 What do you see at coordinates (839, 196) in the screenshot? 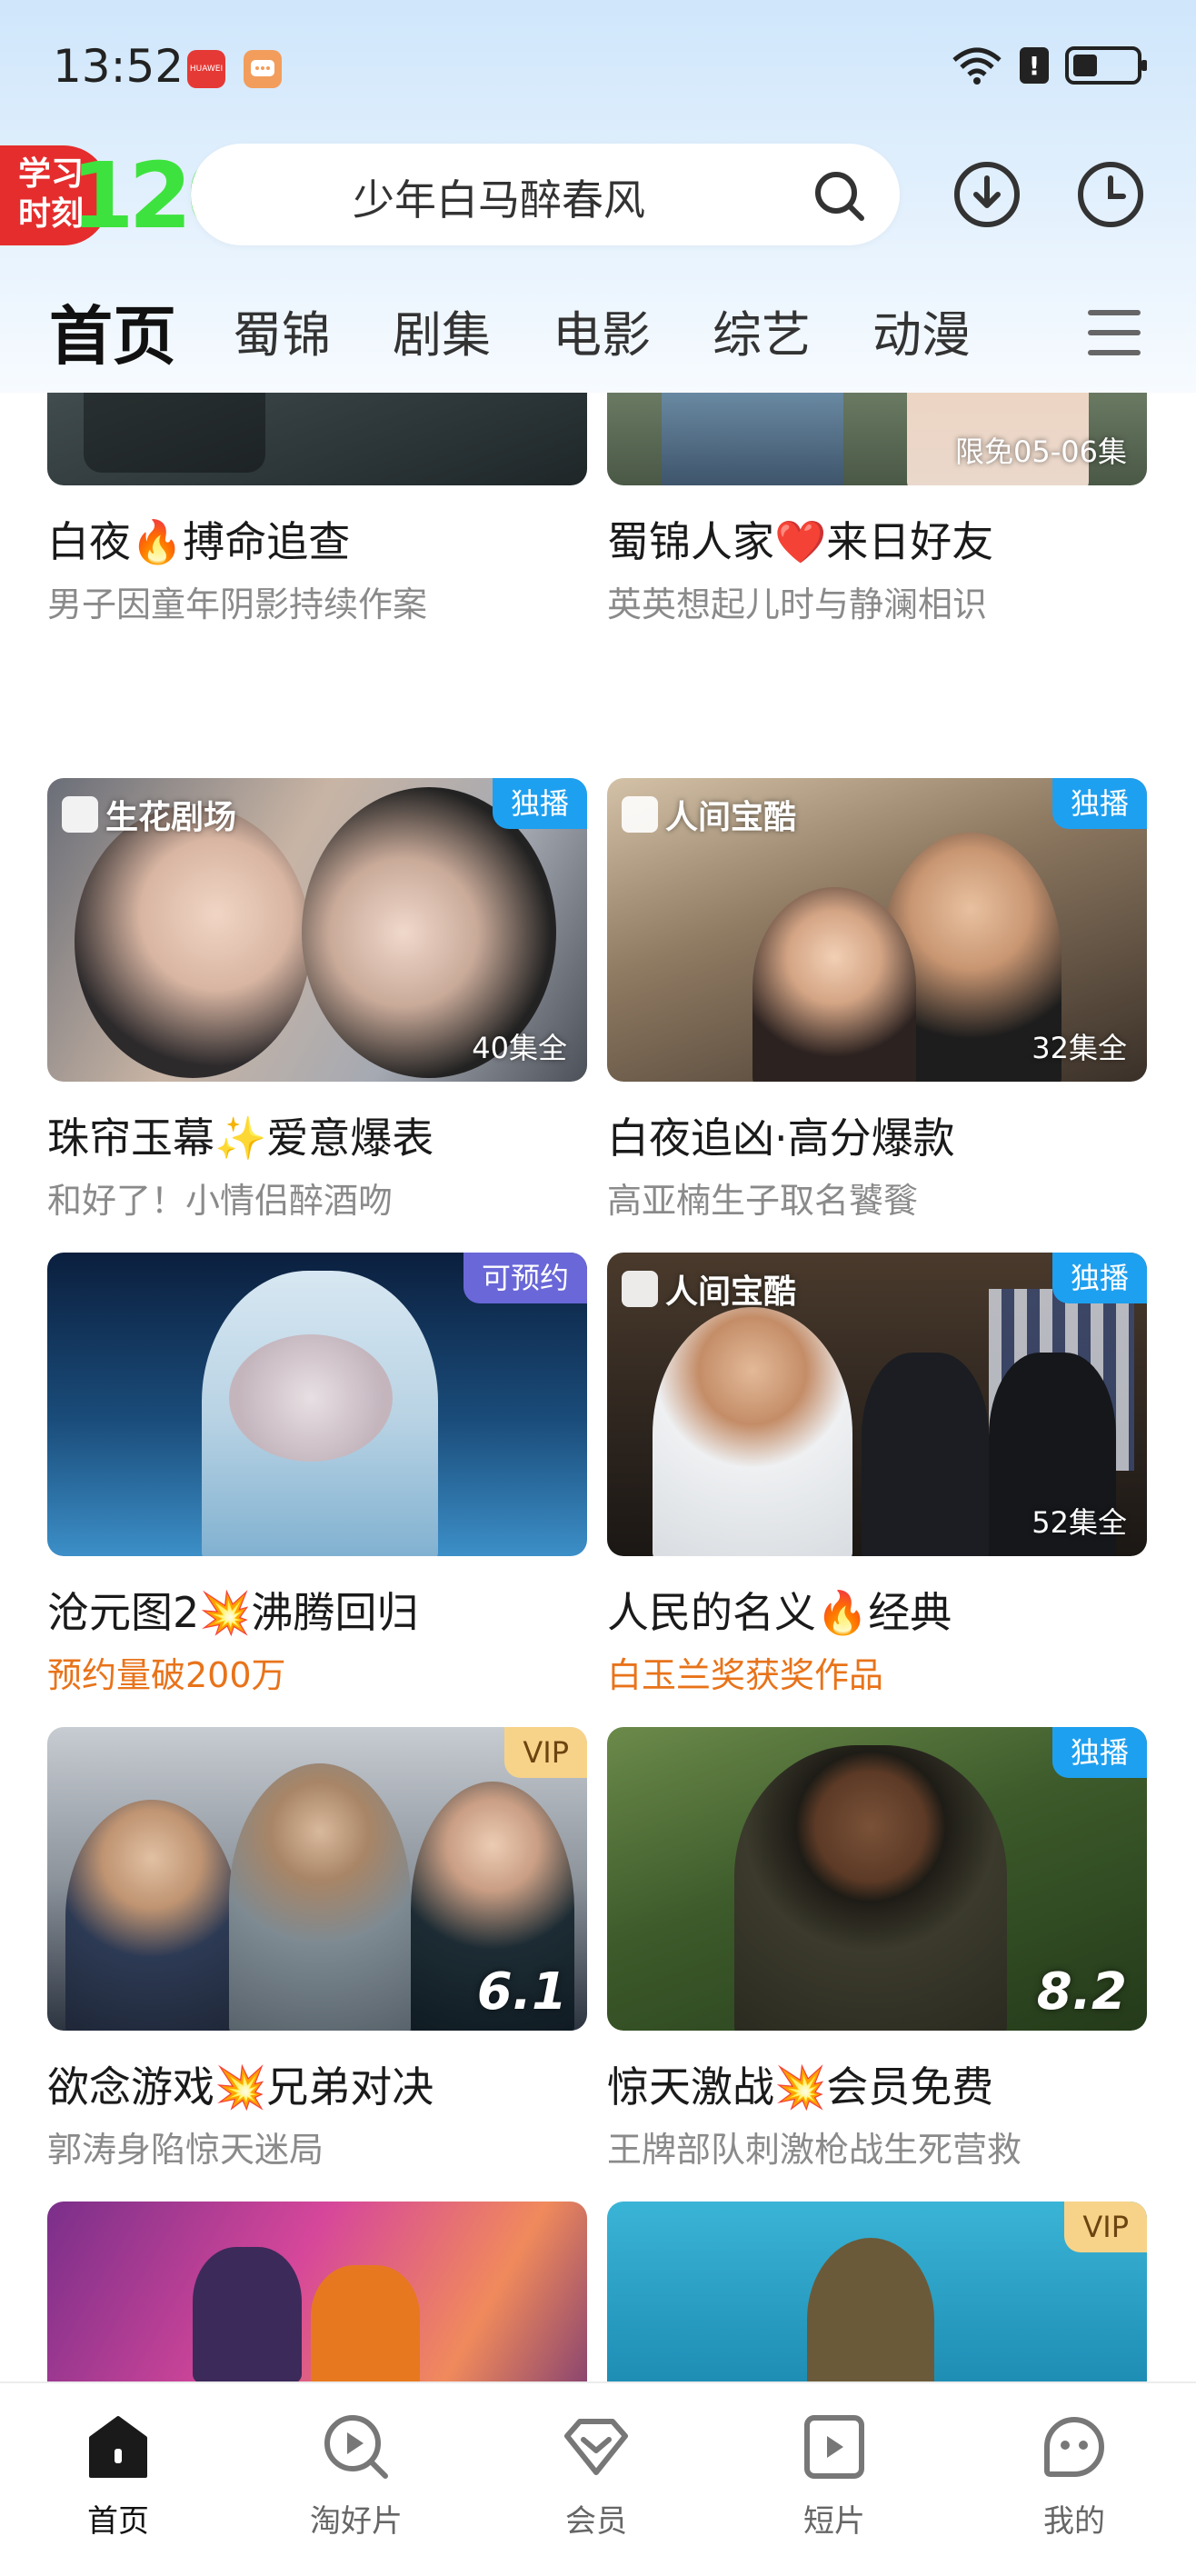
I see `search-icon` at bounding box center [839, 196].